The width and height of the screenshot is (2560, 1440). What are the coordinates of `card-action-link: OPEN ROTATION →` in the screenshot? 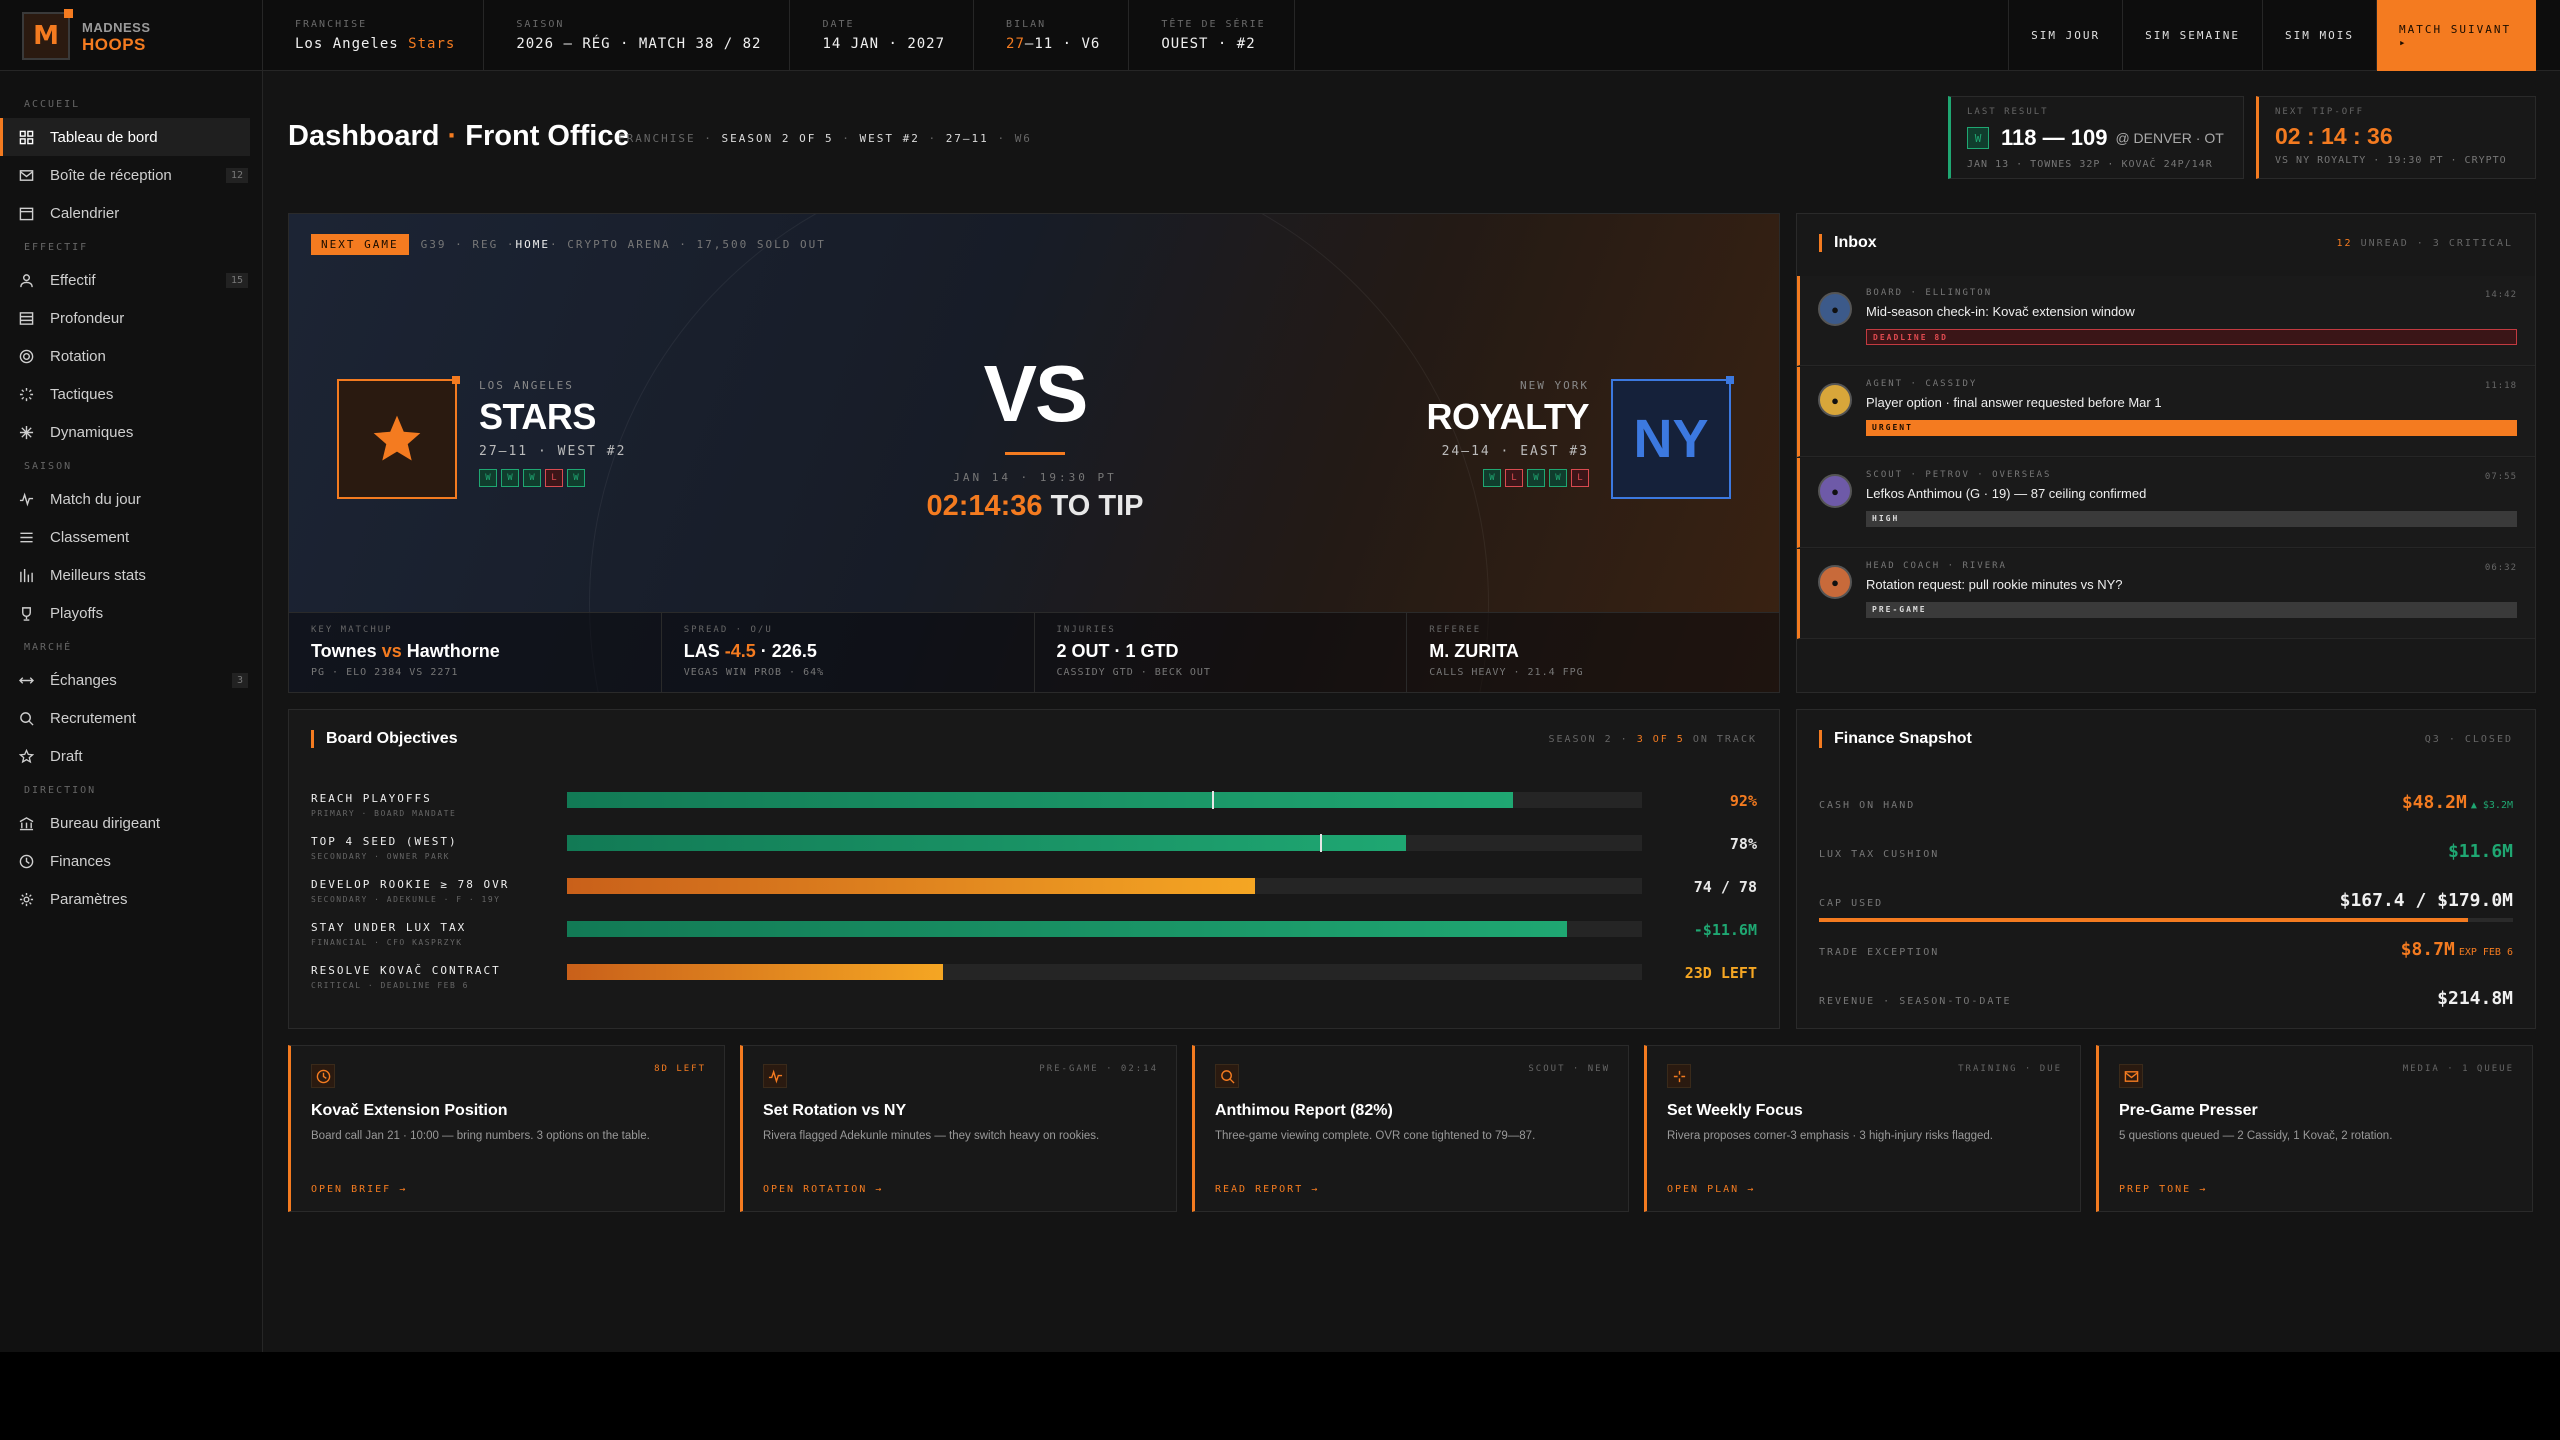 It's located at (823, 1189).